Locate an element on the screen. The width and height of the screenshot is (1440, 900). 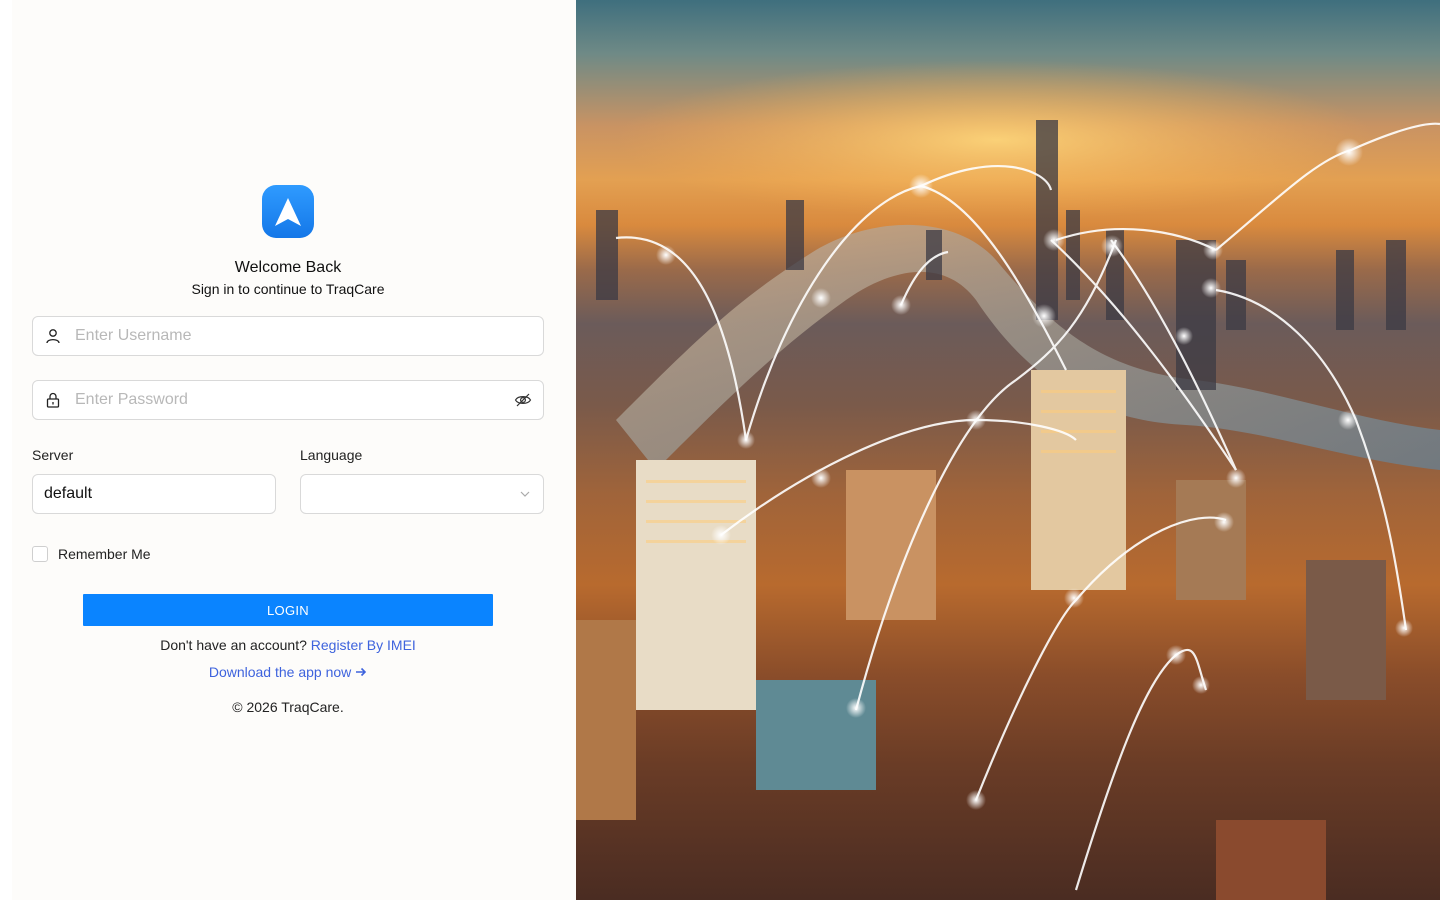
lock-icon is located at coordinates (53, 400).